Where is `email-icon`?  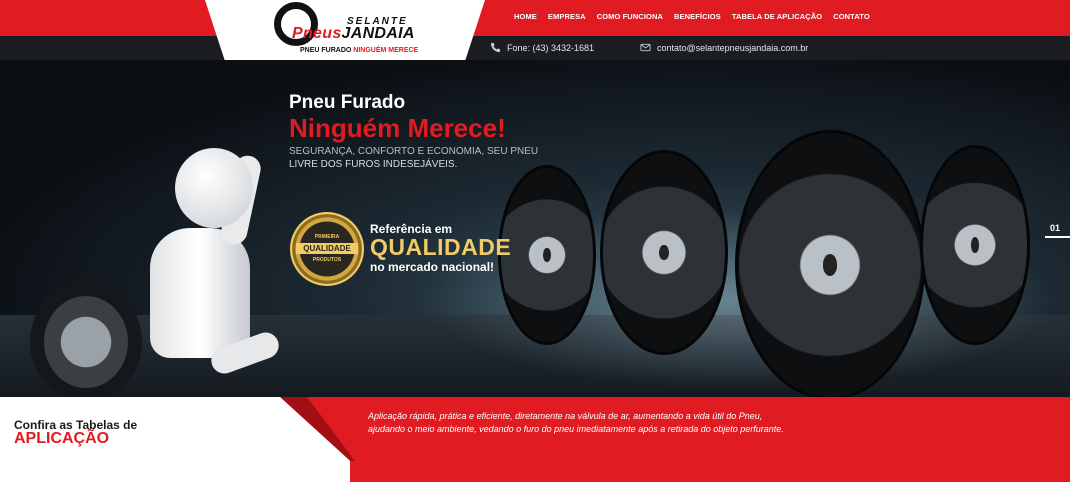 email-icon is located at coordinates (645, 47).